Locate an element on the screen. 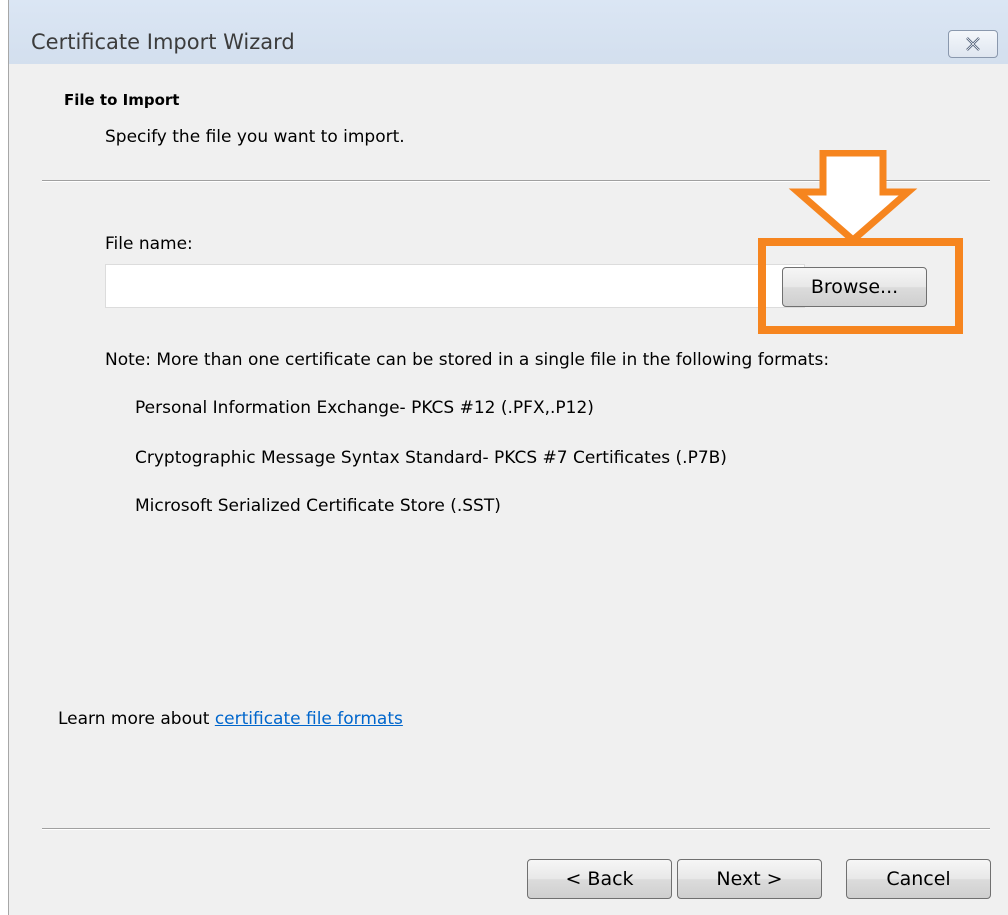 The height and width of the screenshot is (915, 1008). cancel-button: Cancel is located at coordinates (918, 879).